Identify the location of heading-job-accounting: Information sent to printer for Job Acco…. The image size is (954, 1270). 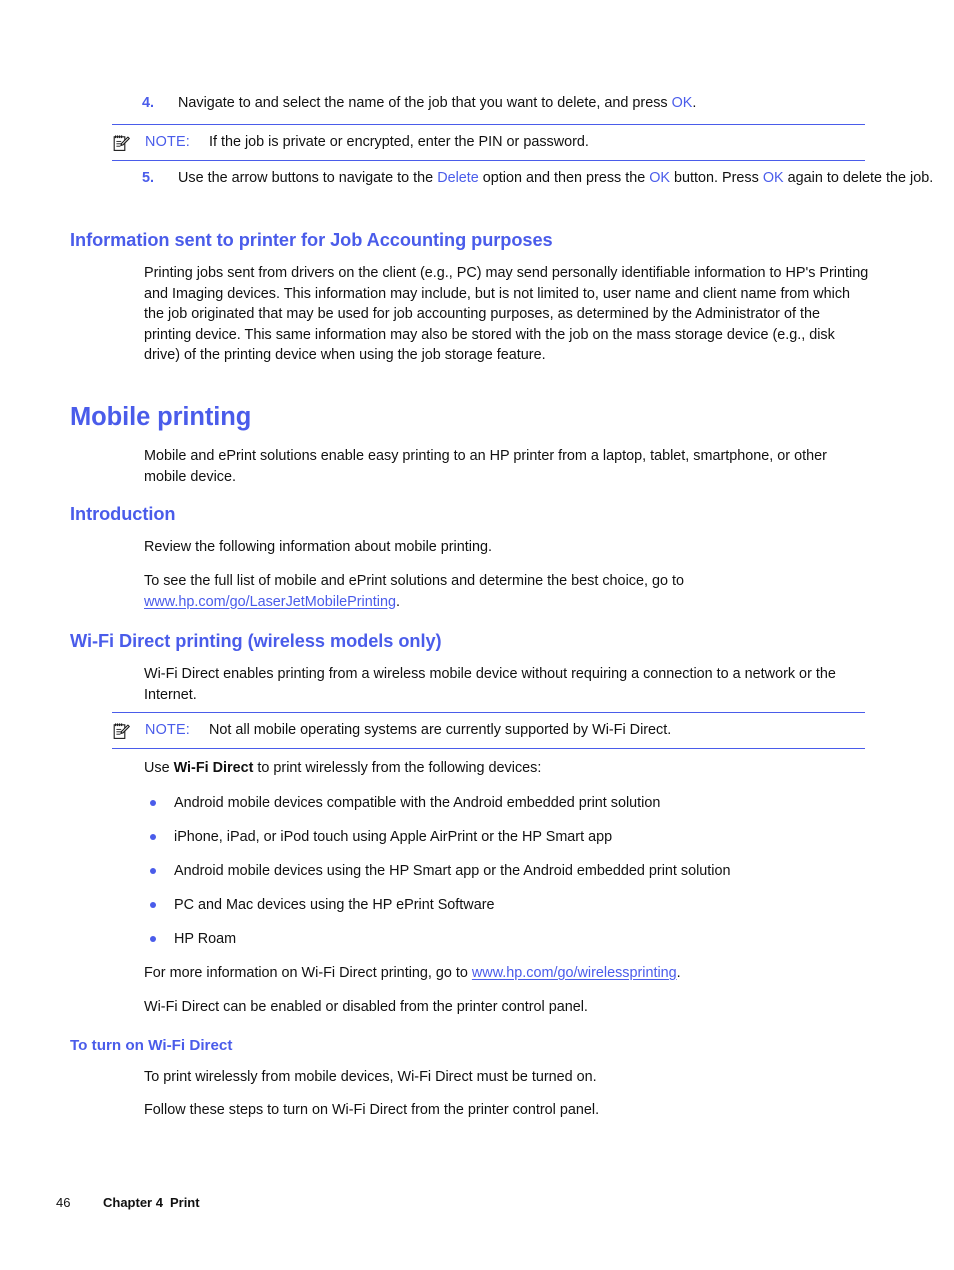
(311, 240).